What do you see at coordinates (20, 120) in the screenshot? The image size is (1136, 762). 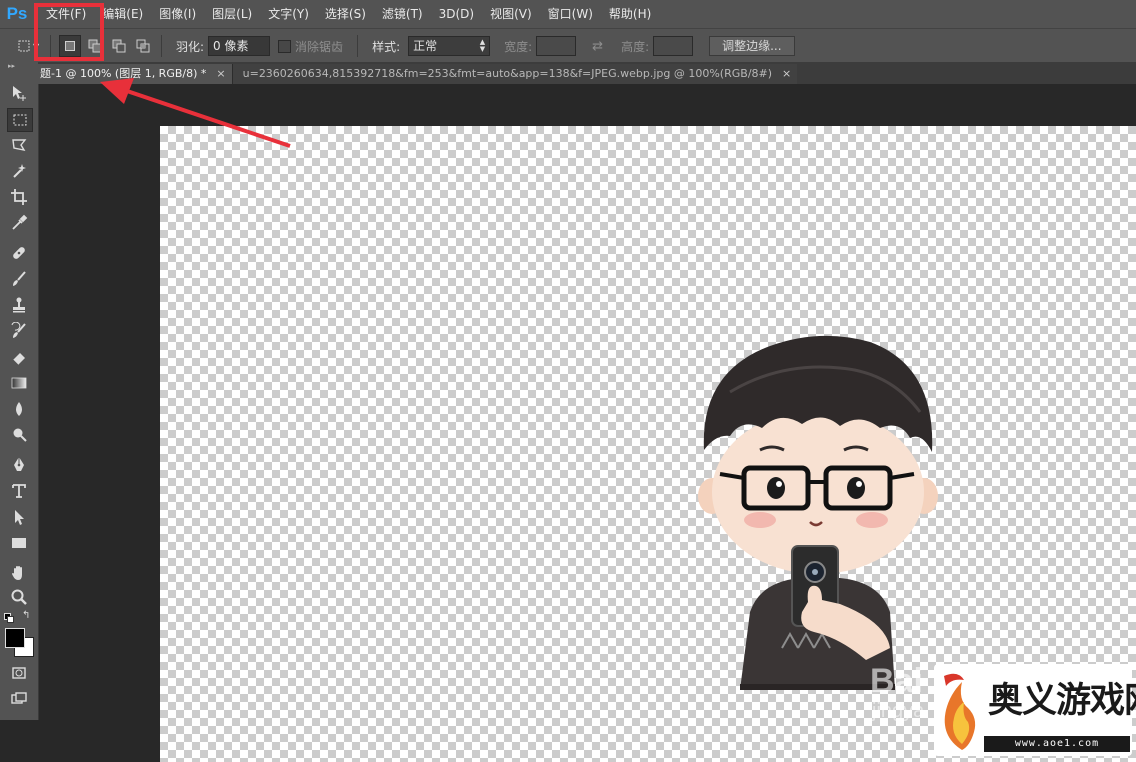 I see `marquee-tool-icon` at bounding box center [20, 120].